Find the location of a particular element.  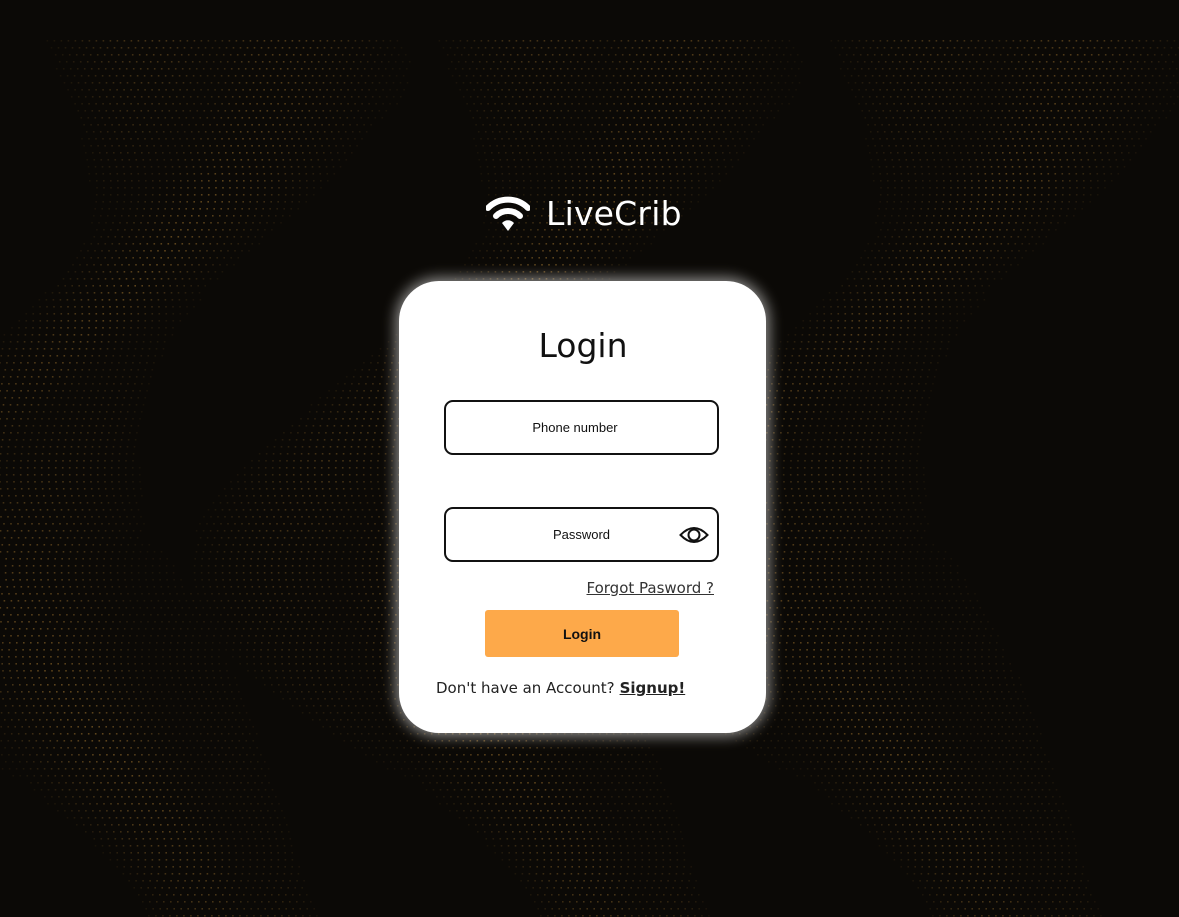

phone-input is located at coordinates (581, 427).